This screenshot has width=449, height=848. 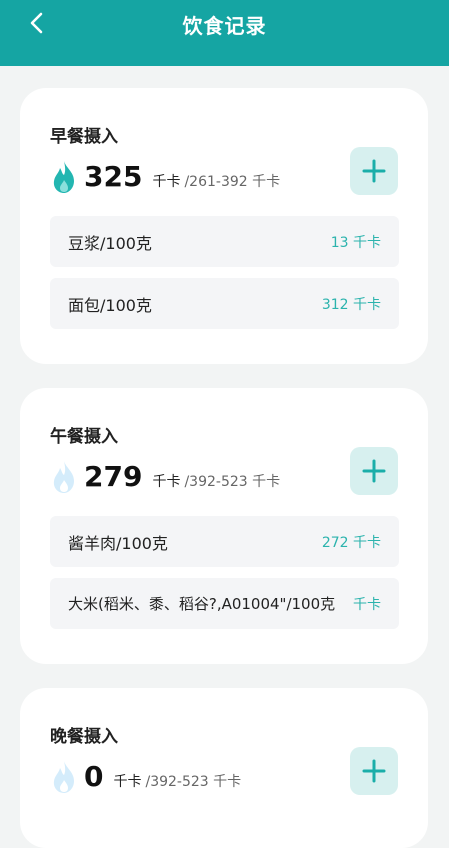 I want to click on meal-title: 晚餐摄入, so click(x=84, y=737).